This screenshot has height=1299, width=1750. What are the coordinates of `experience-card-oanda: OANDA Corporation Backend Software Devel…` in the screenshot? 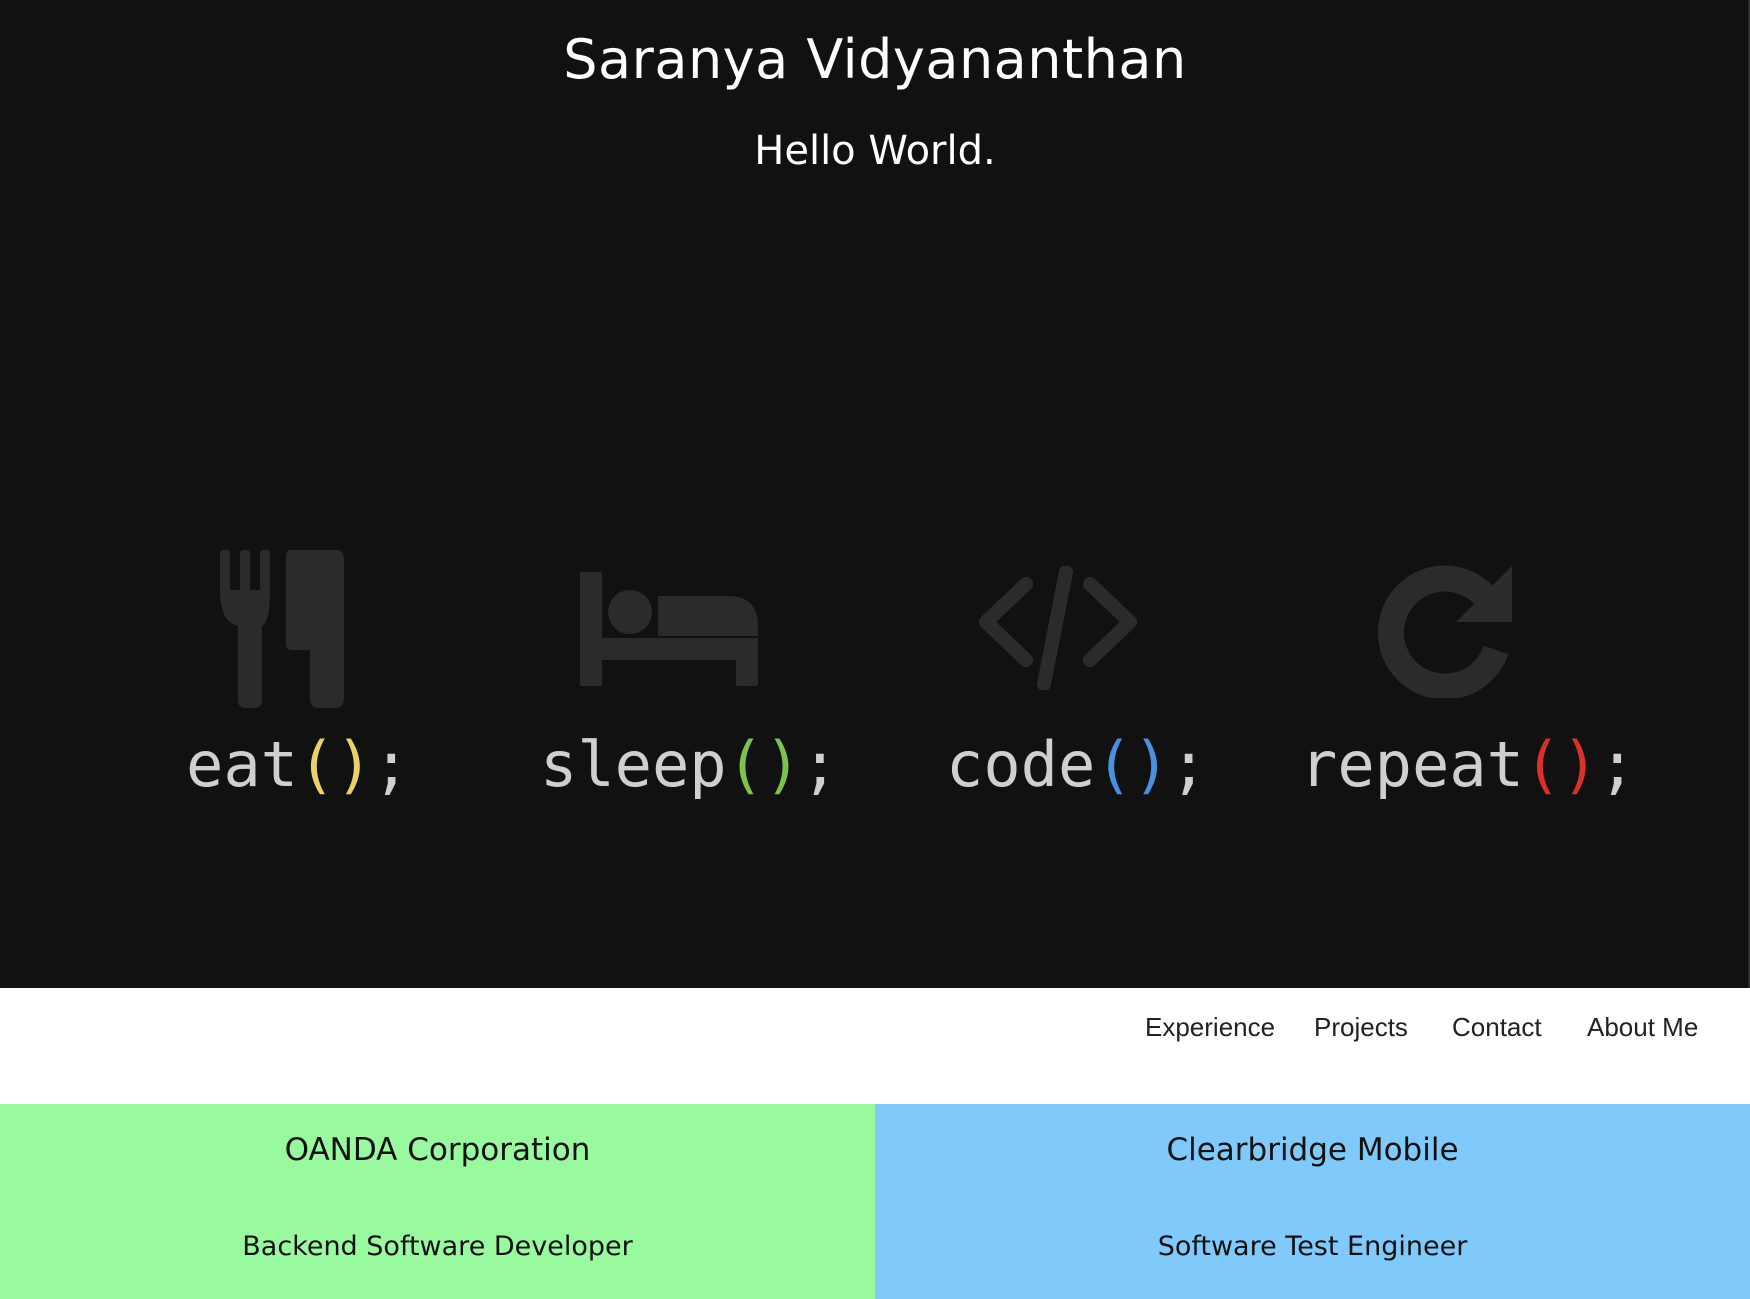 It's located at (437, 1201).